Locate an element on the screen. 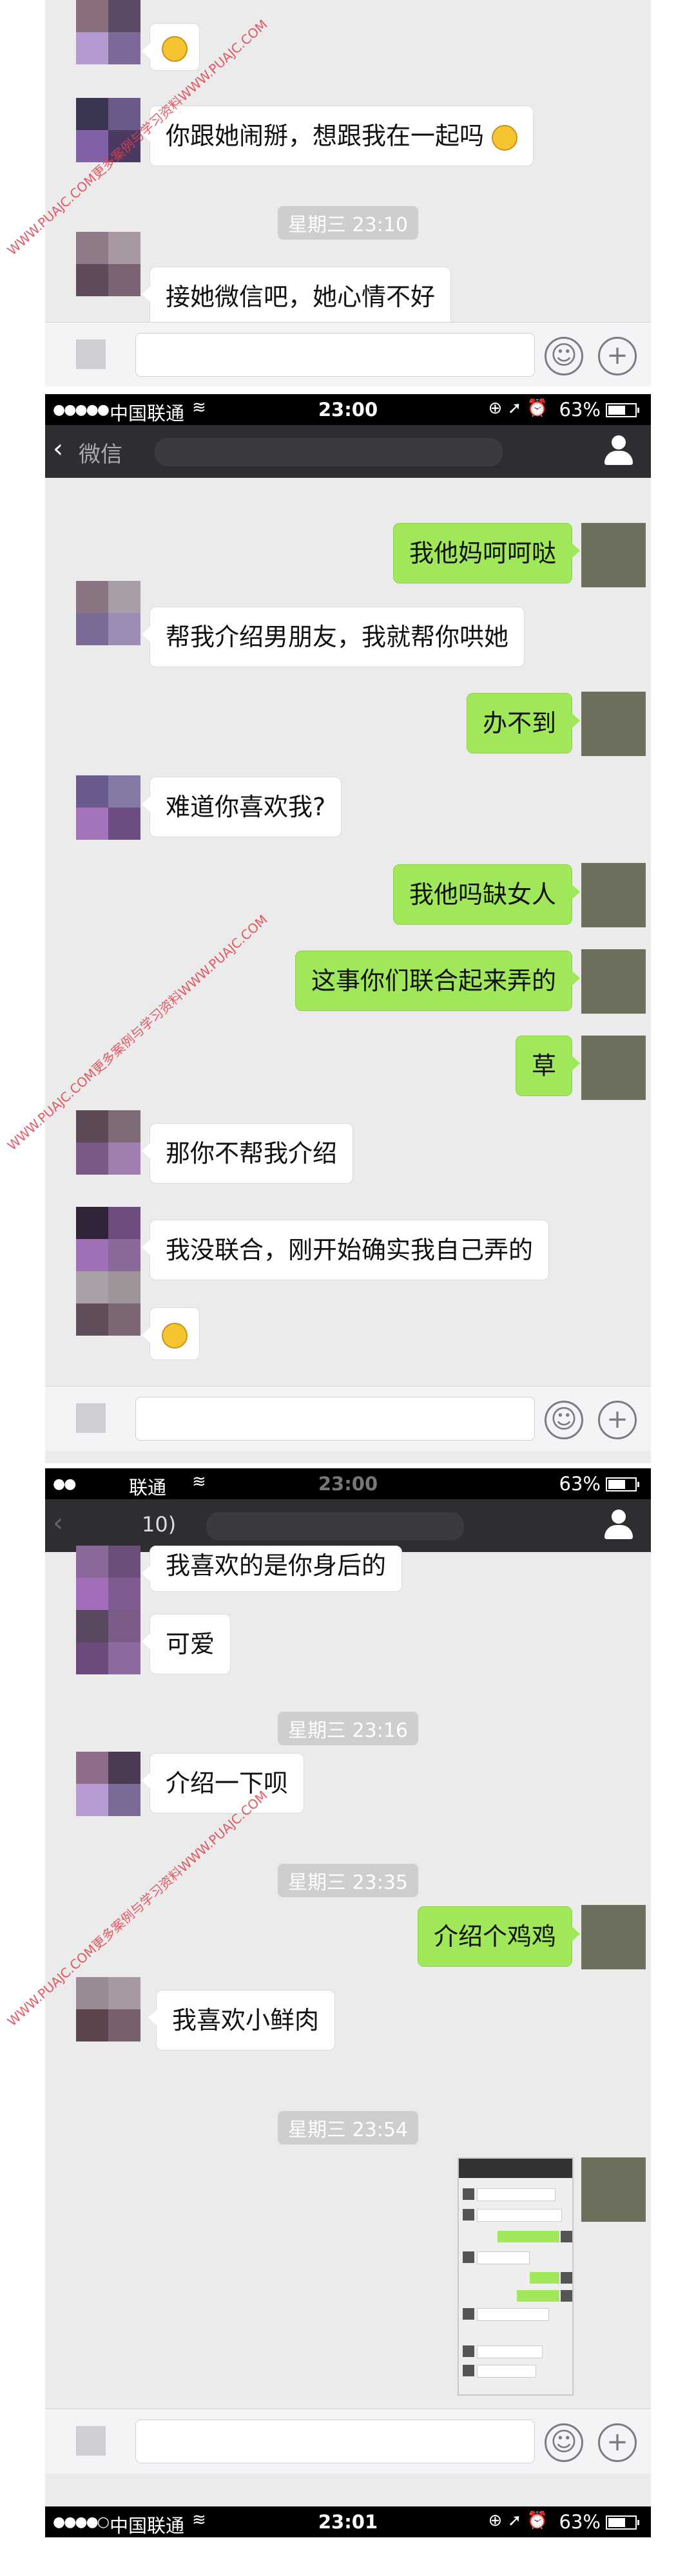 This screenshot has width=696, height=2576. chat-screenshot-1: 你跟她闹掰，想跟我在一起吗 星期三 23:10 接她微信吧，她心情不好 ☺ + is located at coordinates (348, 193).